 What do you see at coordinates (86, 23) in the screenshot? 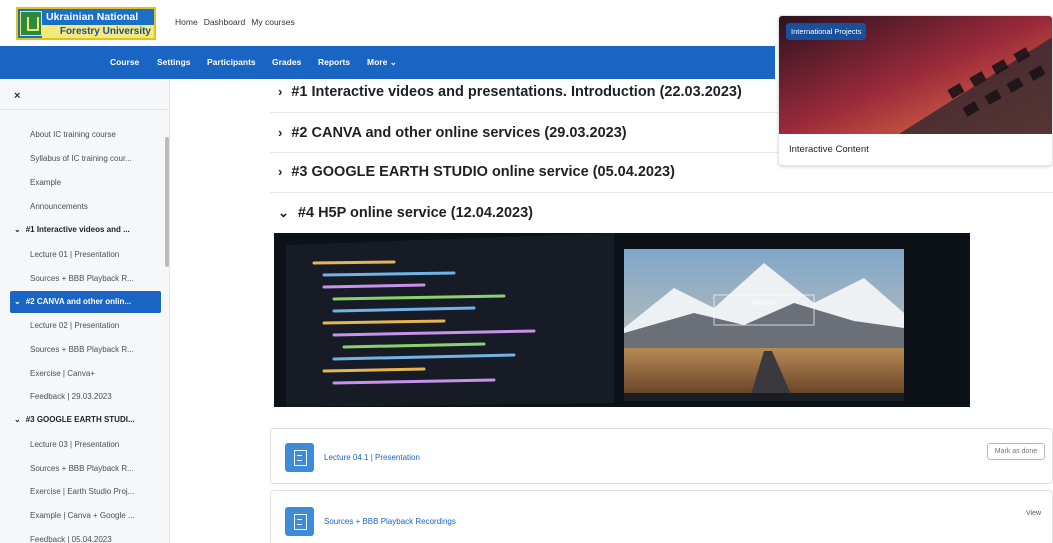
I see `university-logo: Ukrainian National Forestry University` at bounding box center [86, 23].